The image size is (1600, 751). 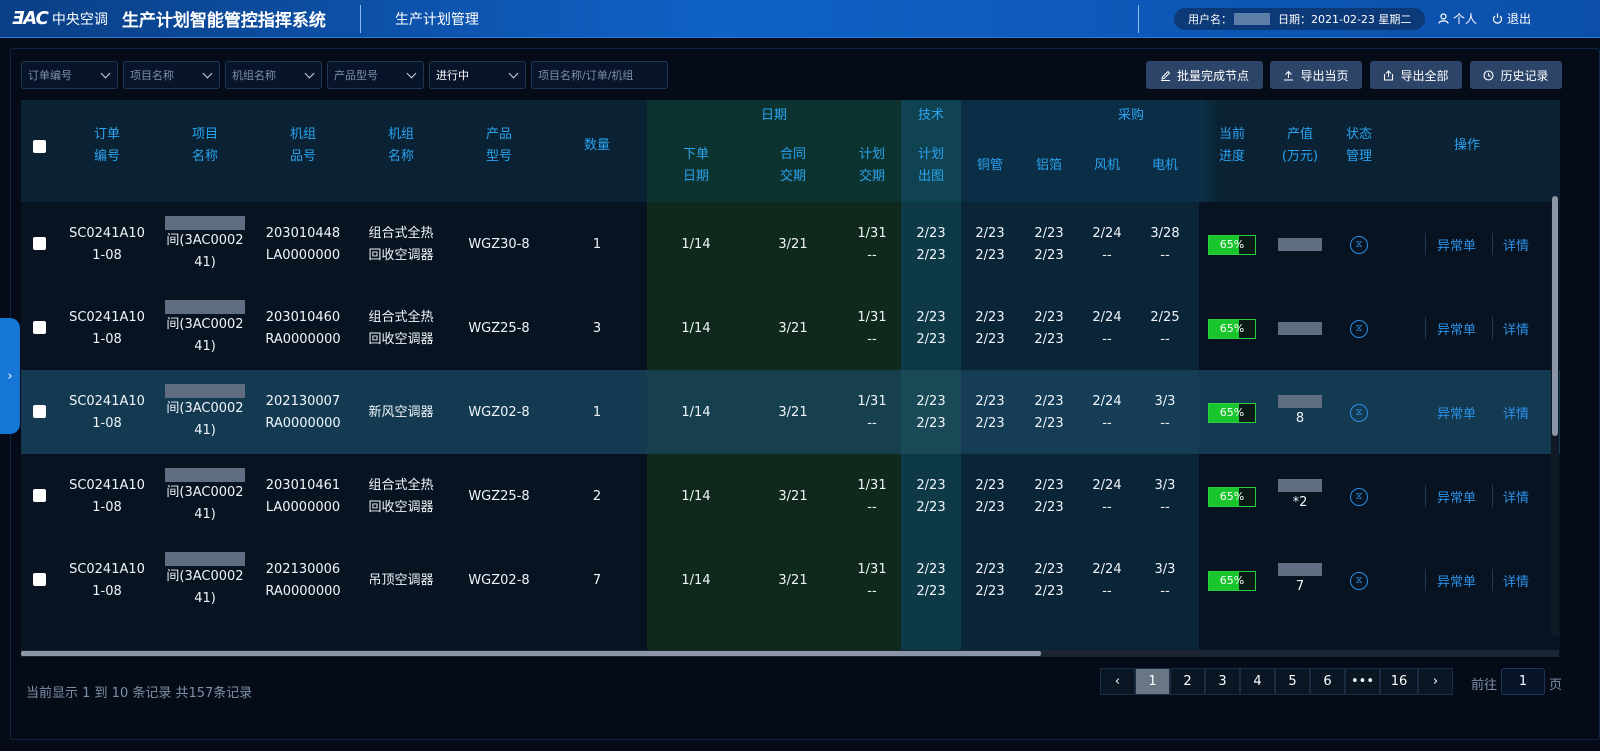 I want to click on copper-cell: 2/23 2/23, so click(x=990, y=412).